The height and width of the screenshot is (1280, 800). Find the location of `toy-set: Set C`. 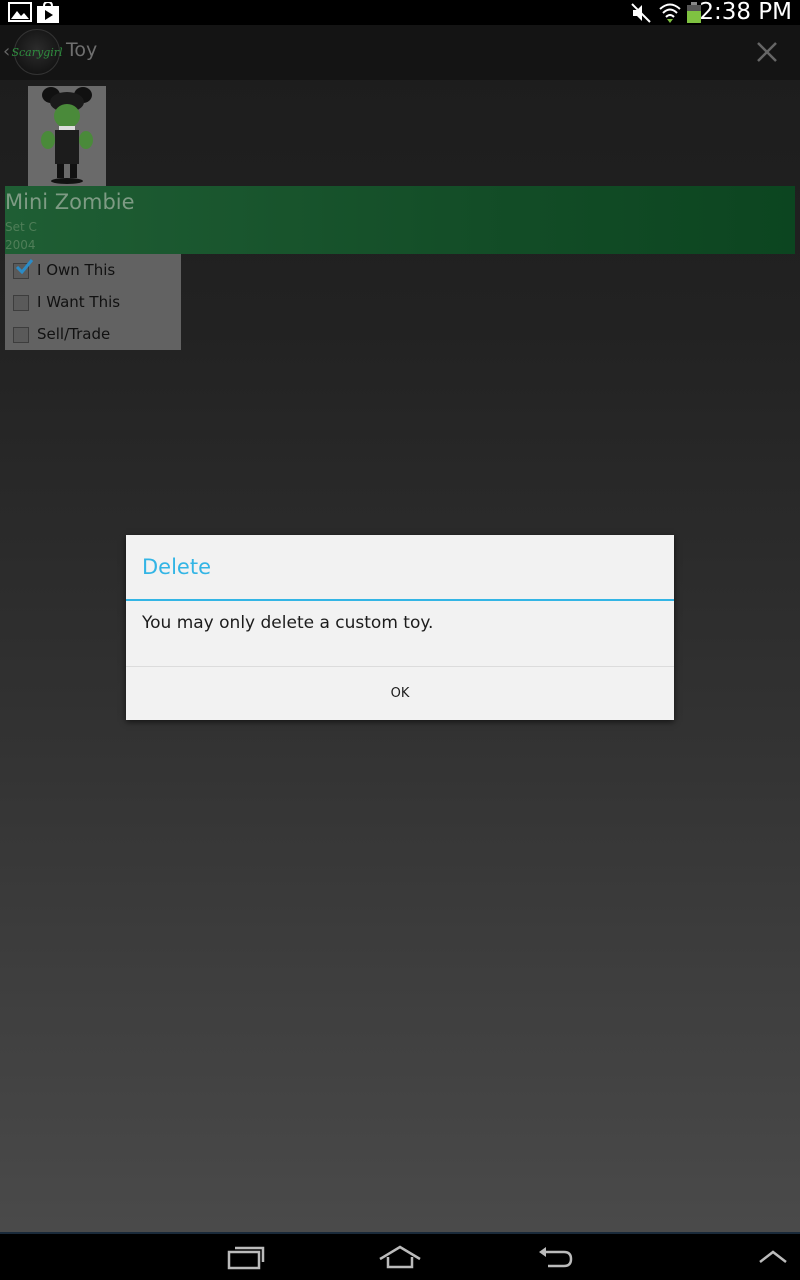

toy-set: Set C is located at coordinates (21, 227).